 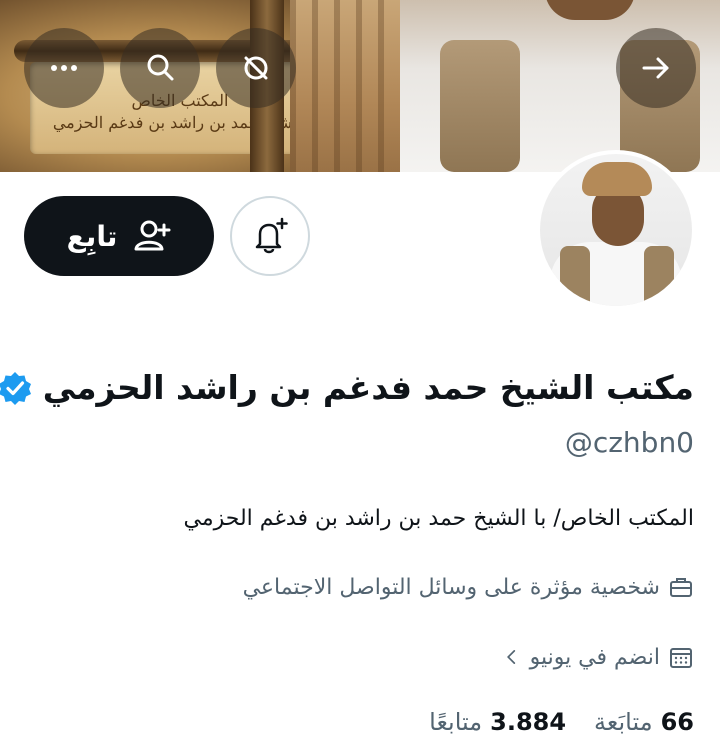 What do you see at coordinates (681, 587) in the screenshot?
I see `briefcase-icon` at bounding box center [681, 587].